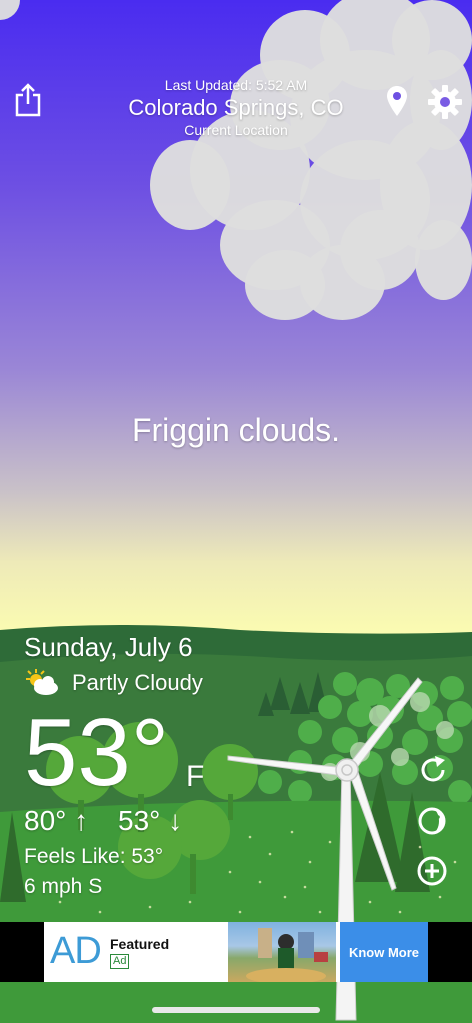 This screenshot has height=1023, width=472. I want to click on refresh-icon, so click(433, 770).